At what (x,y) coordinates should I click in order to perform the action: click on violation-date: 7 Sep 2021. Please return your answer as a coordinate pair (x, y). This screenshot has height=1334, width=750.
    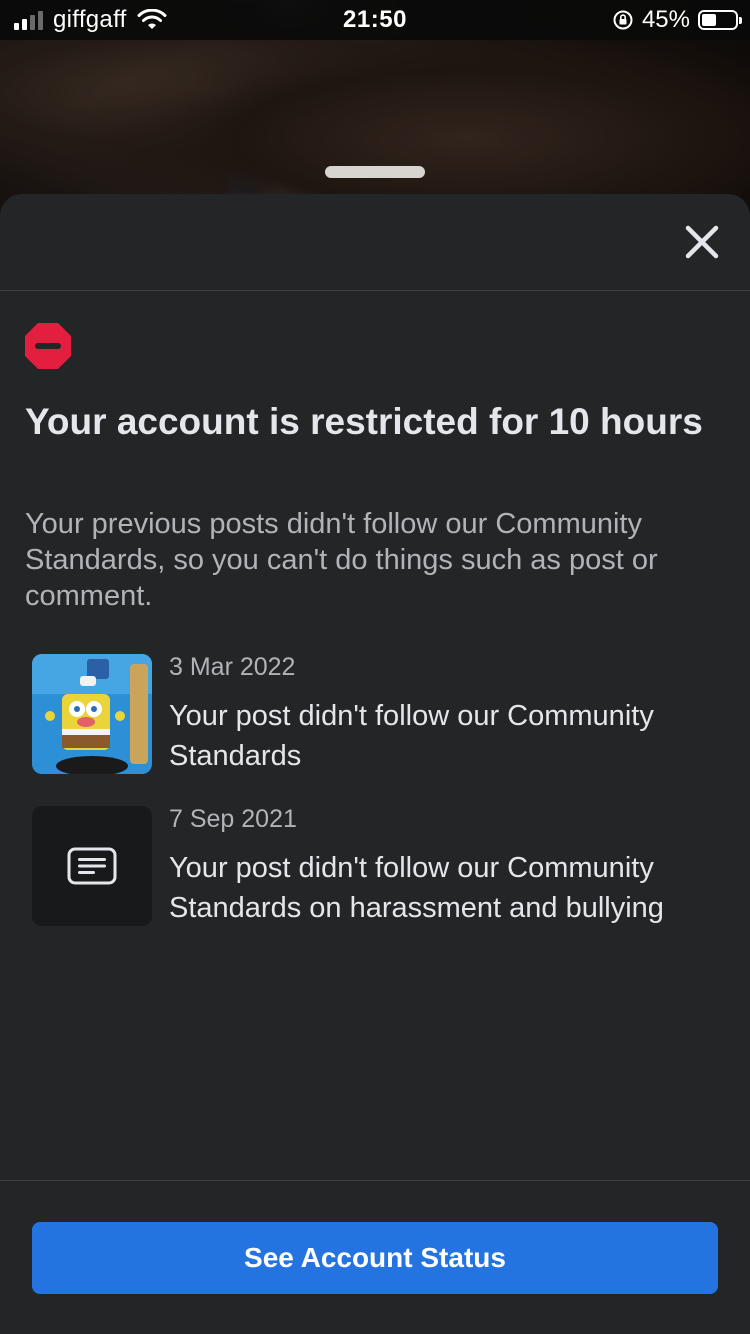
    Looking at the image, I should click on (233, 819).